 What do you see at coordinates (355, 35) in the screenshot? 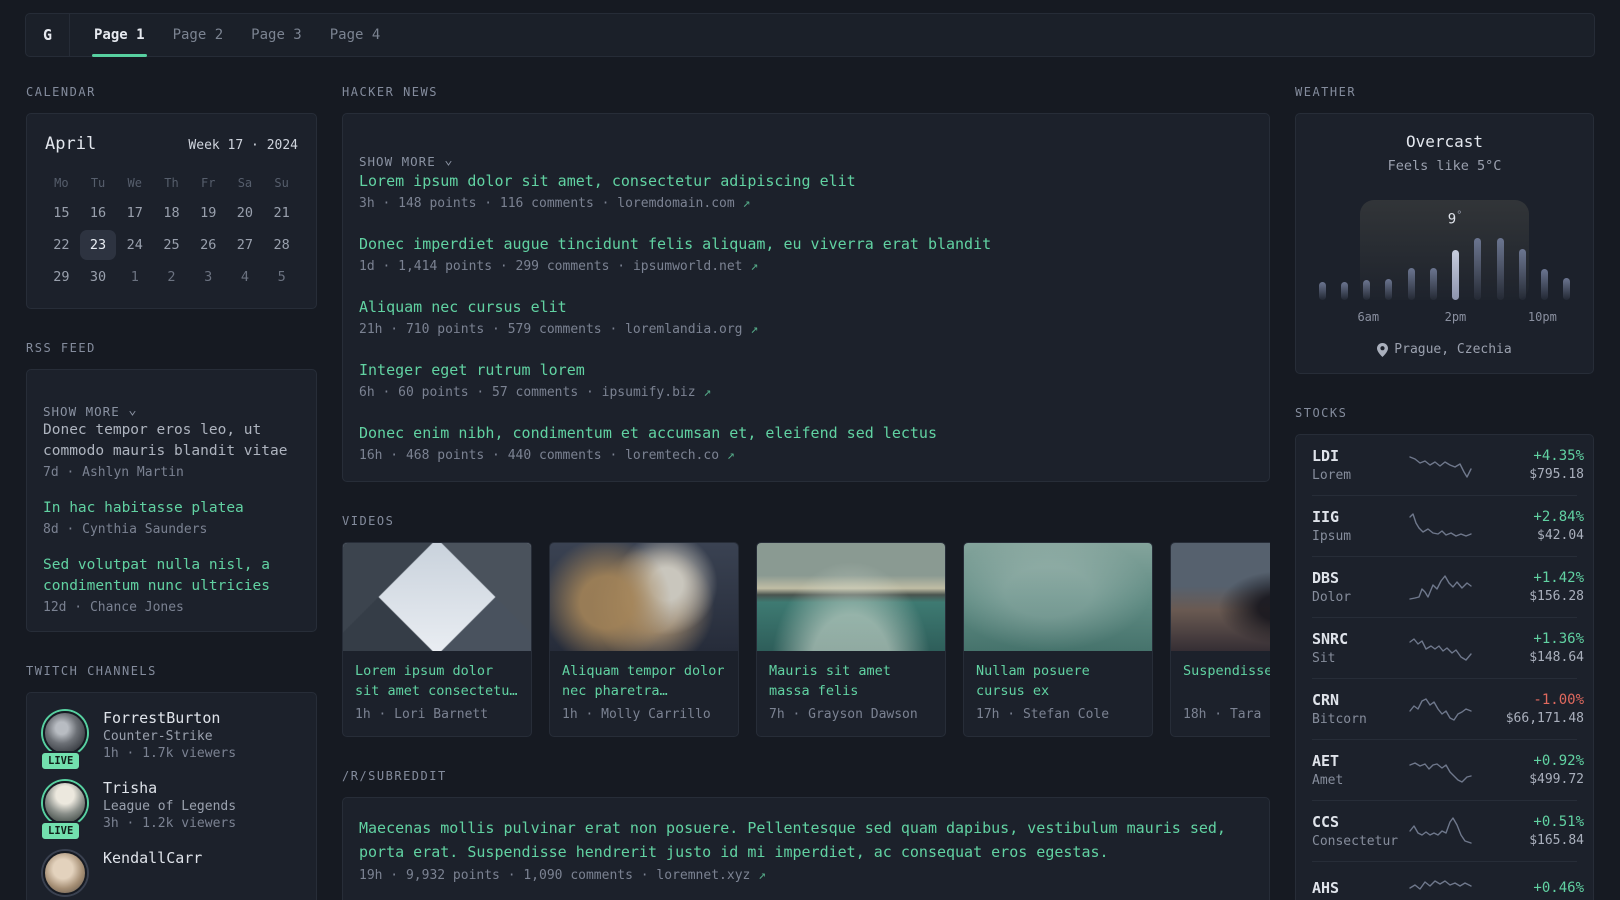
I see `tab-page-4: Page 4` at bounding box center [355, 35].